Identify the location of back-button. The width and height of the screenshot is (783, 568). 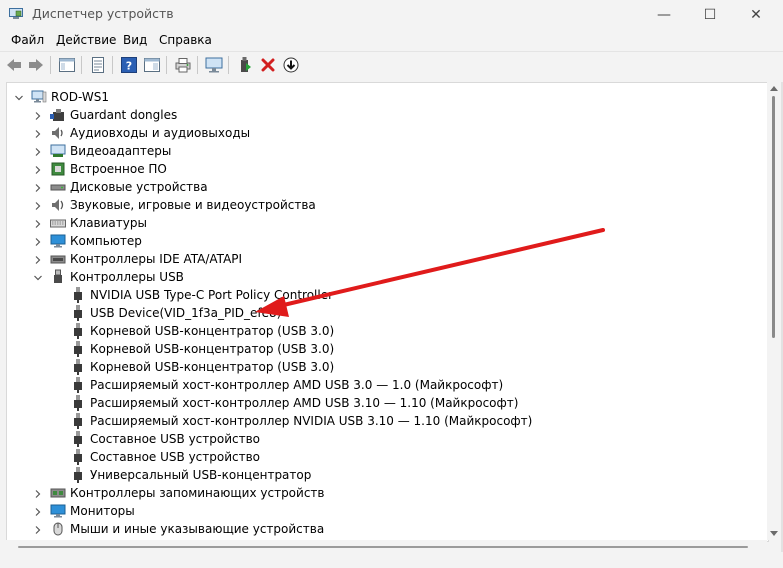
(14, 65).